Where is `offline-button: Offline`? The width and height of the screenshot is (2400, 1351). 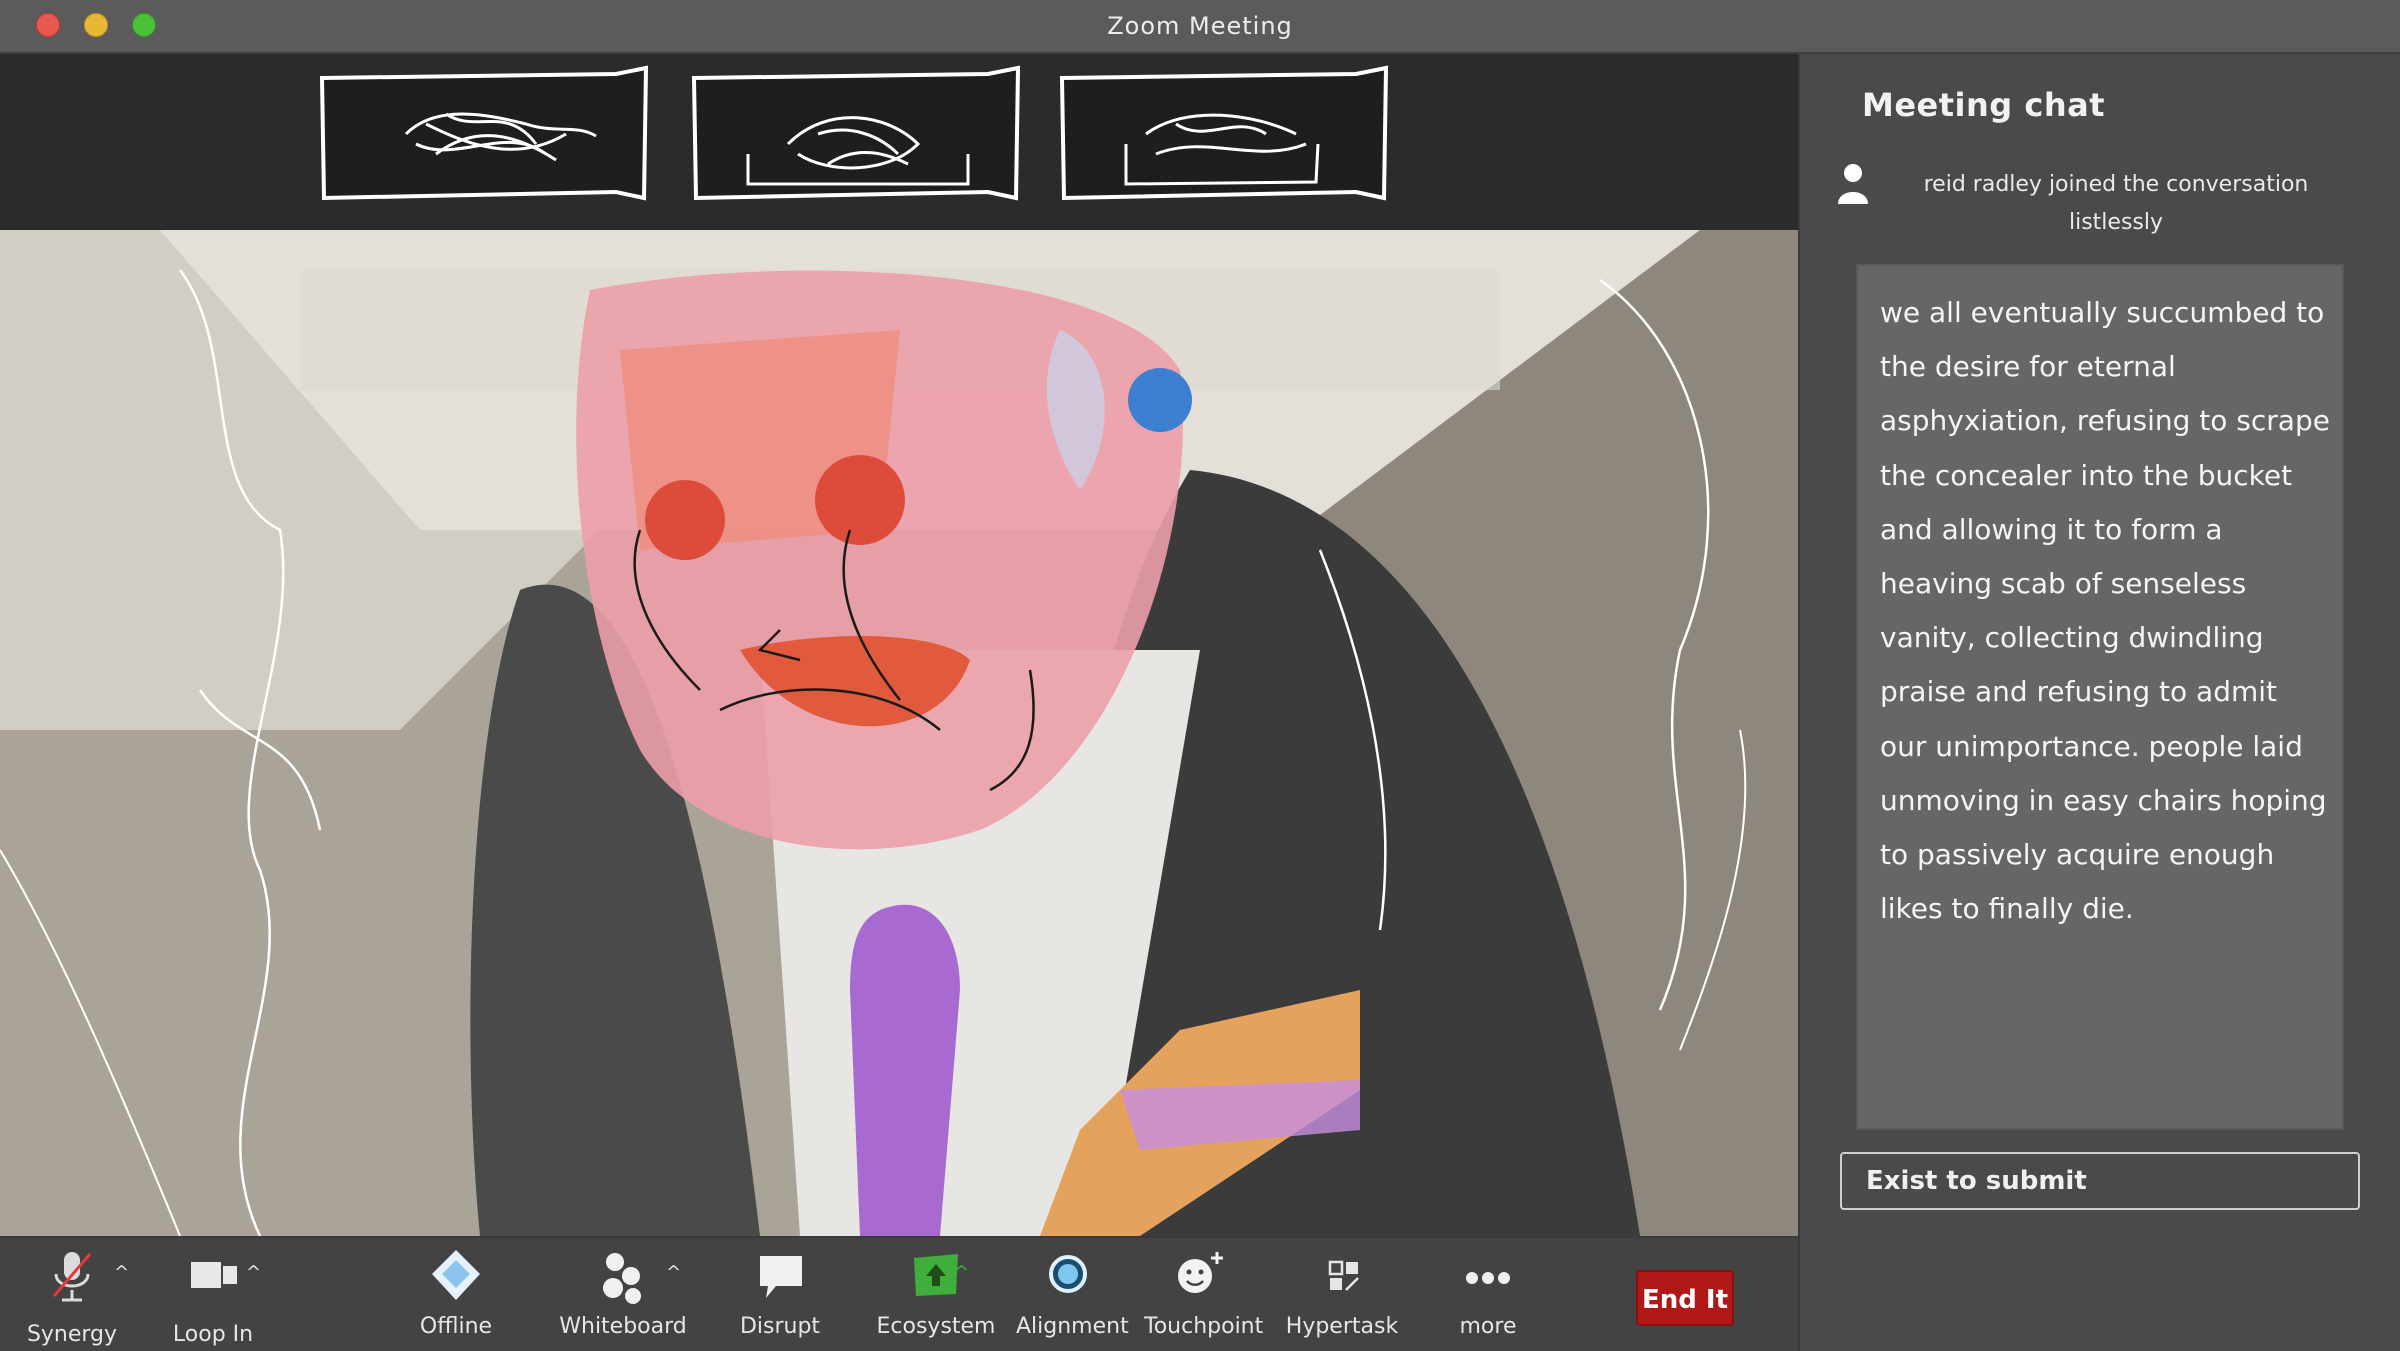 offline-button: Offline is located at coordinates (456, 1294).